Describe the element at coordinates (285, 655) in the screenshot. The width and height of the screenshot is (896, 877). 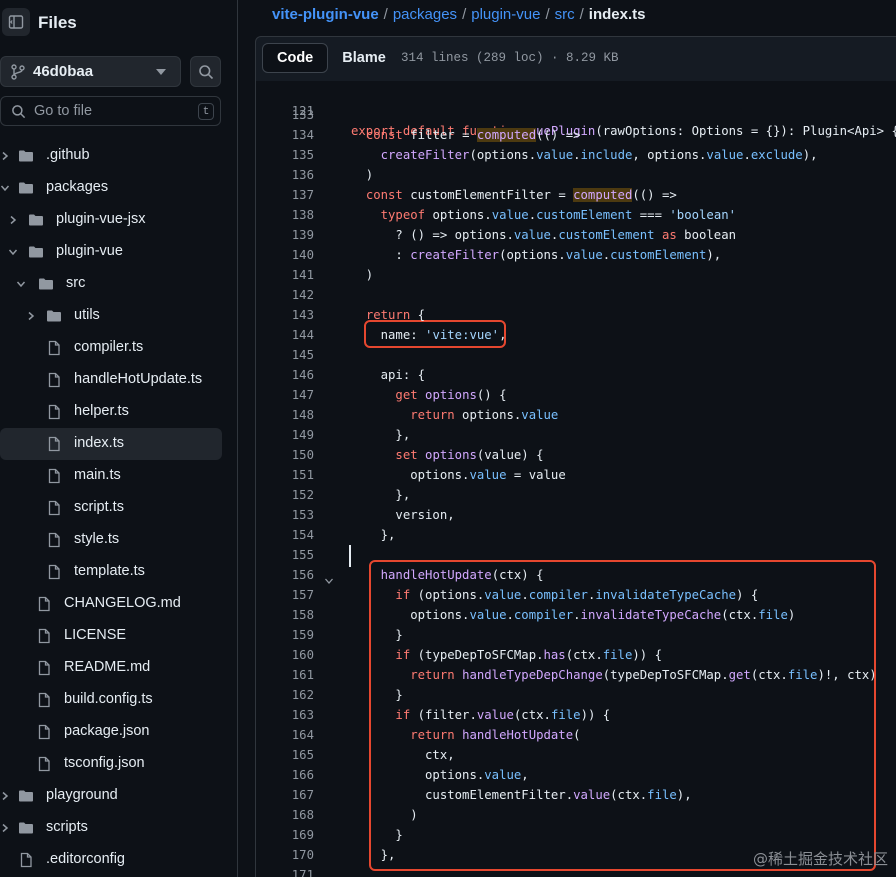
I see `line-number: 160` at that location.